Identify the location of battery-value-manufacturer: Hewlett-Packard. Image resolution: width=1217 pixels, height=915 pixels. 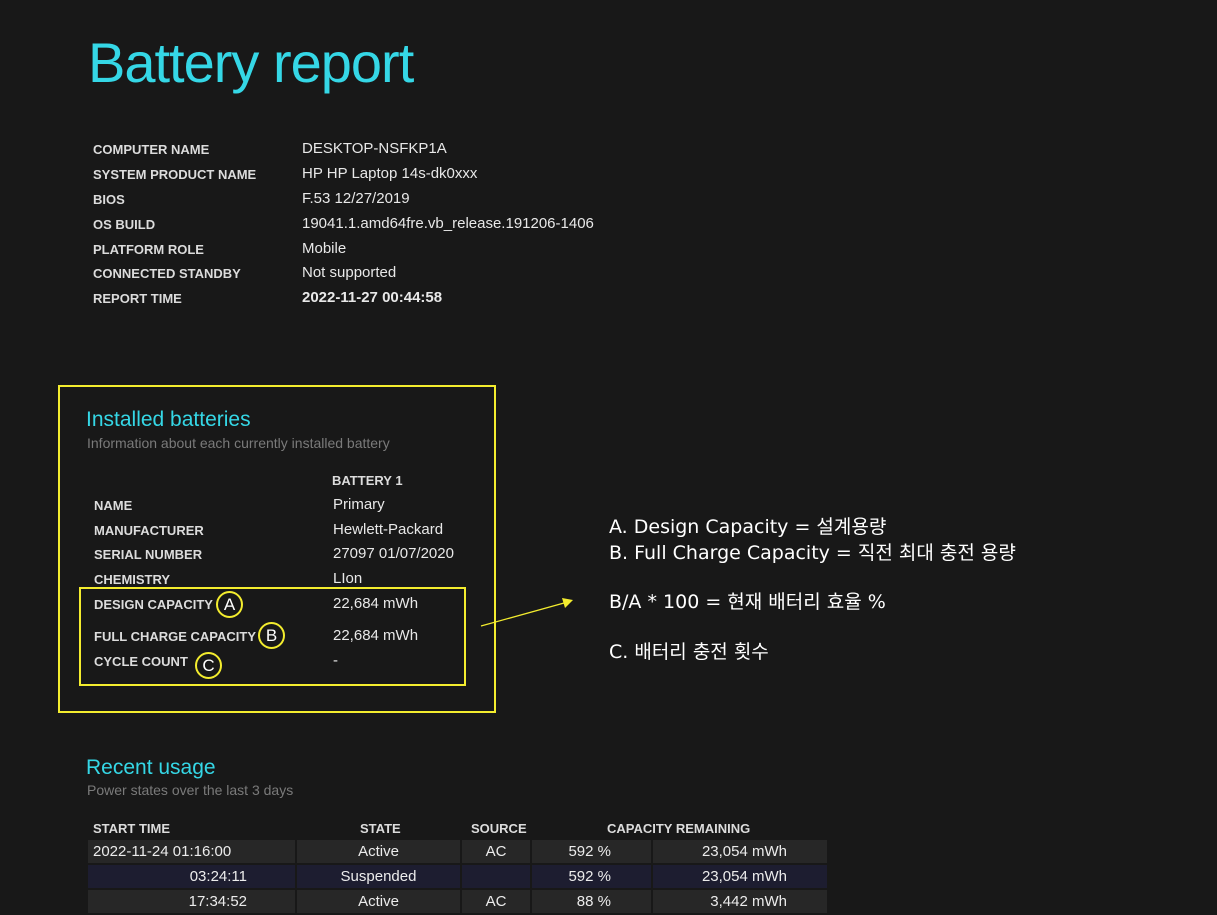
(388, 529).